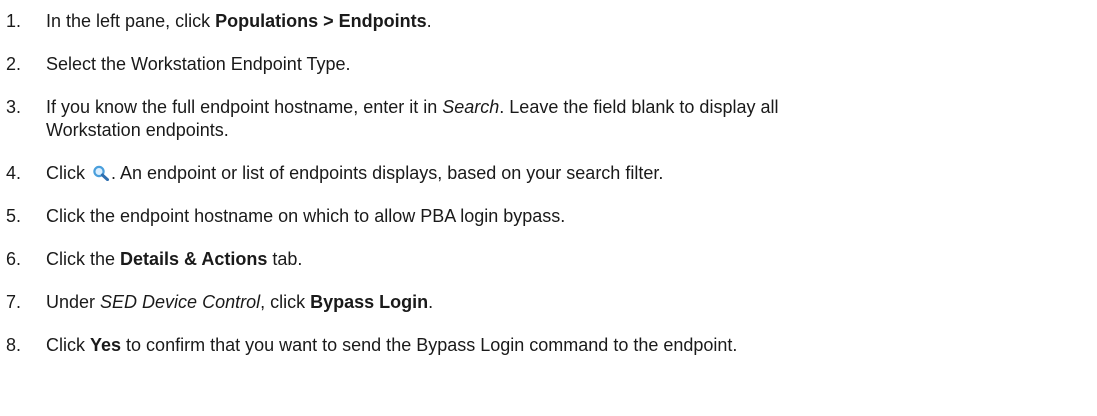  I want to click on step-text-part: In the left pane, click, so click(131, 21).